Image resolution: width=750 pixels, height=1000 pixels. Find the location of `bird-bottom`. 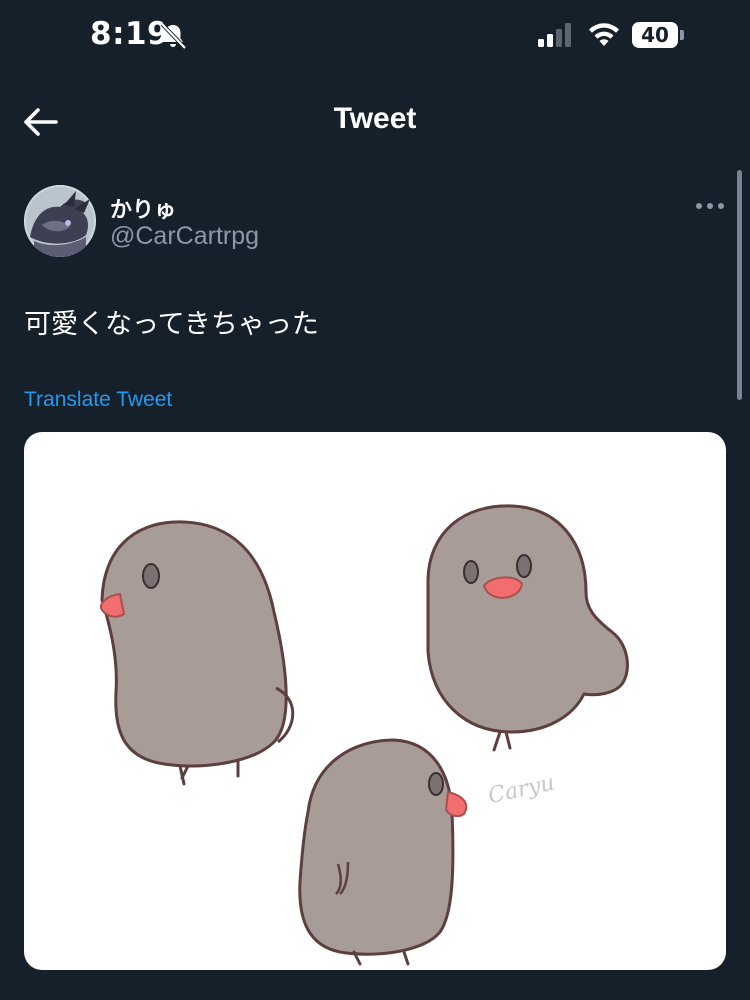

bird-bottom is located at coordinates (383, 852).